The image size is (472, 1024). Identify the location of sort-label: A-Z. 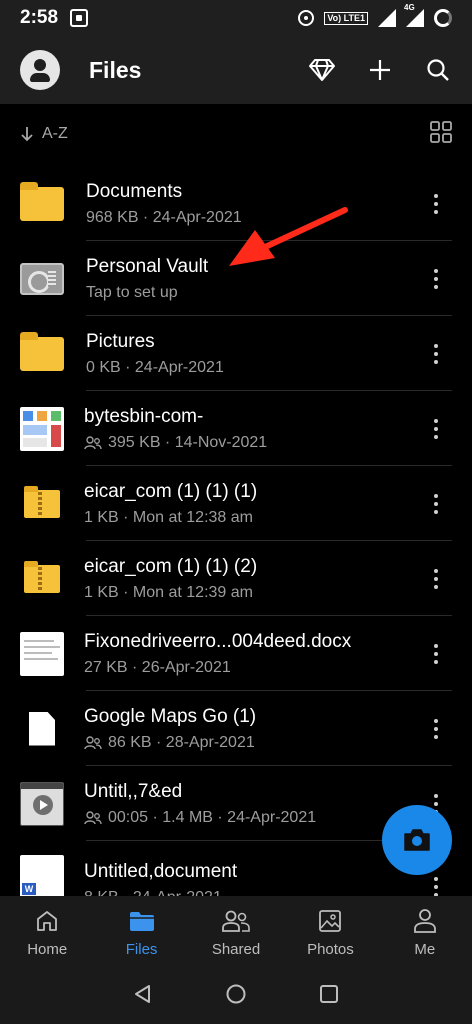
(55, 133).